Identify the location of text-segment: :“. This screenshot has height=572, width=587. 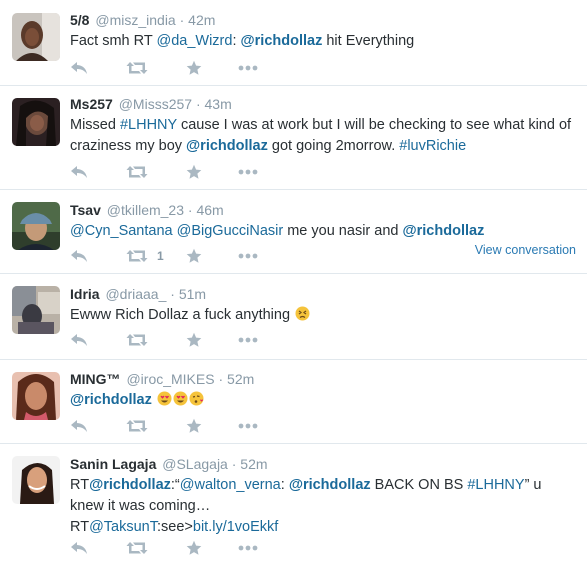
(175, 485).